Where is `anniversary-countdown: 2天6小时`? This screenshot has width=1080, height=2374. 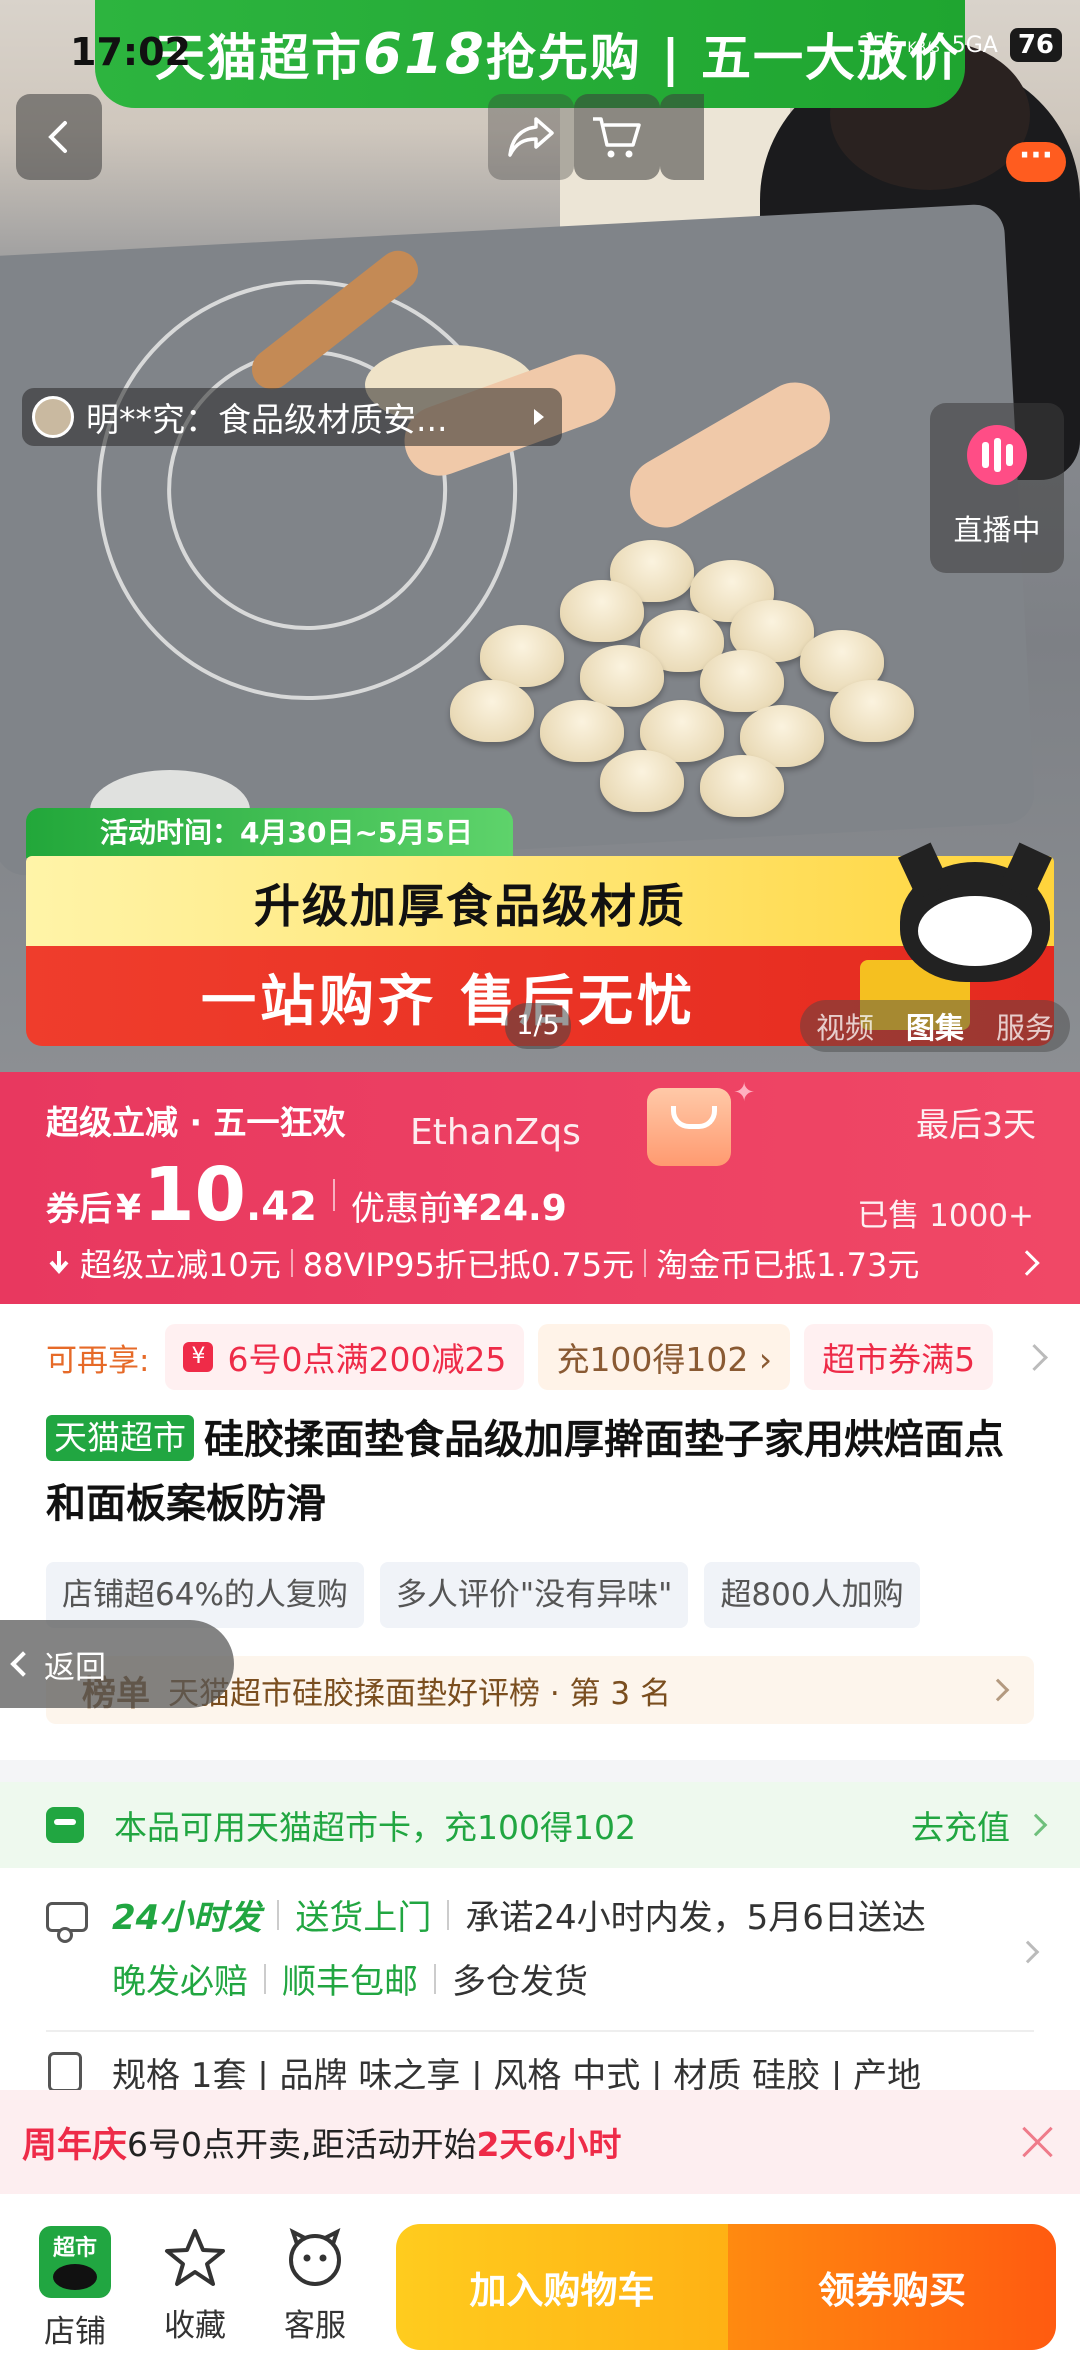 anniversary-countdown: 2天6小时 is located at coordinates (549, 2144).